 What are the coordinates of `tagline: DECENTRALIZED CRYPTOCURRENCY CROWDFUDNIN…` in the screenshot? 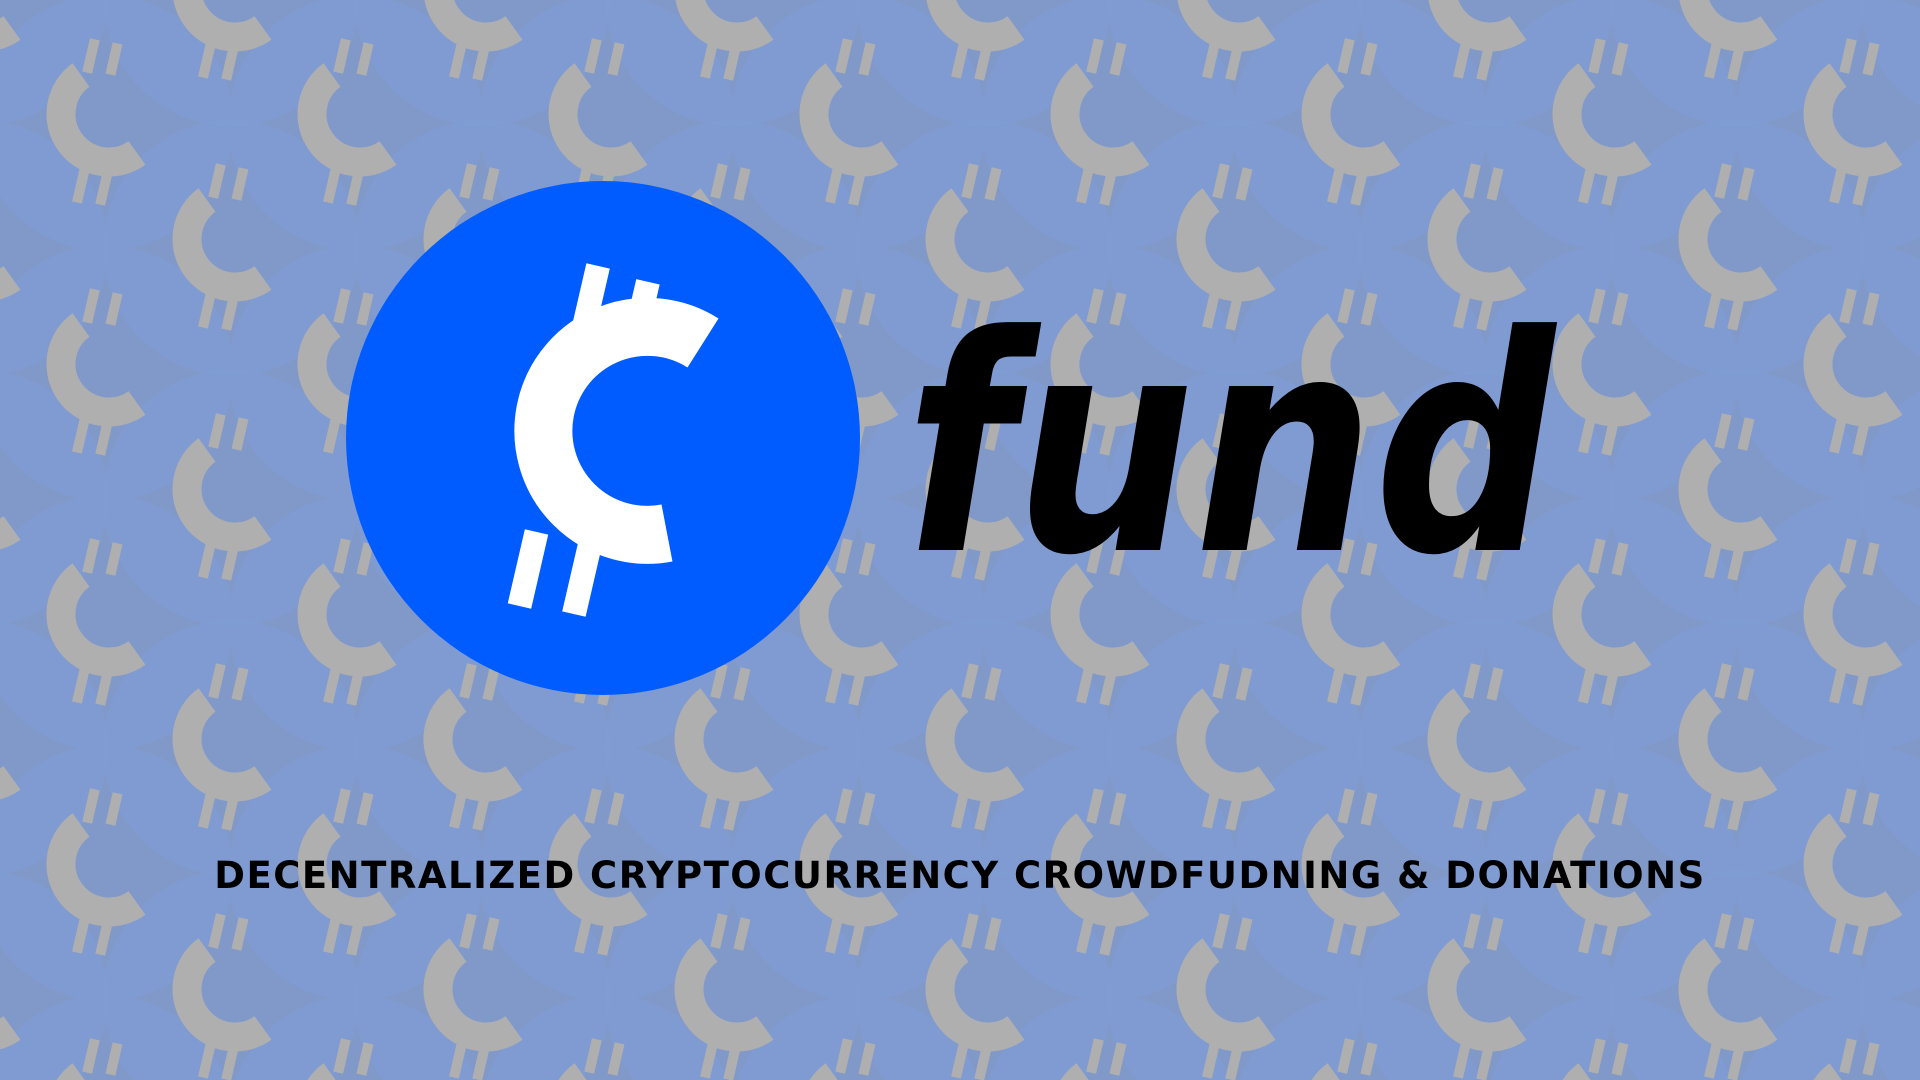 It's located at (960, 875).